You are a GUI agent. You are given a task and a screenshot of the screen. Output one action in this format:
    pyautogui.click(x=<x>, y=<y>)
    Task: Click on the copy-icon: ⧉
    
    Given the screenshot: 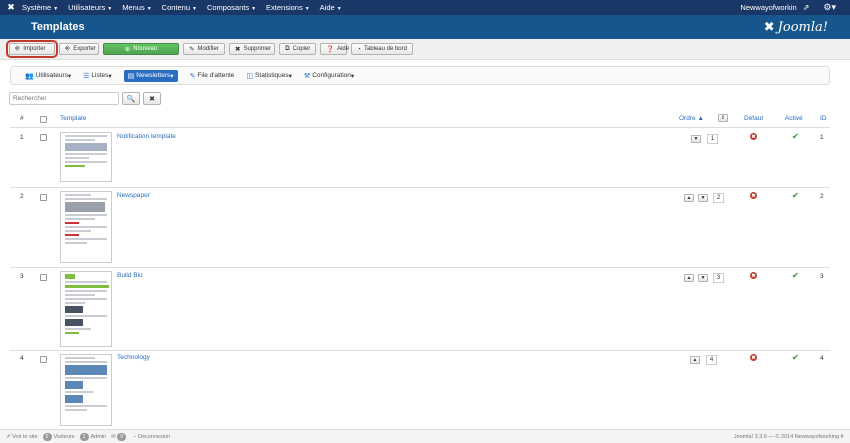 What is the action you would take?
    pyautogui.click(x=287, y=48)
    